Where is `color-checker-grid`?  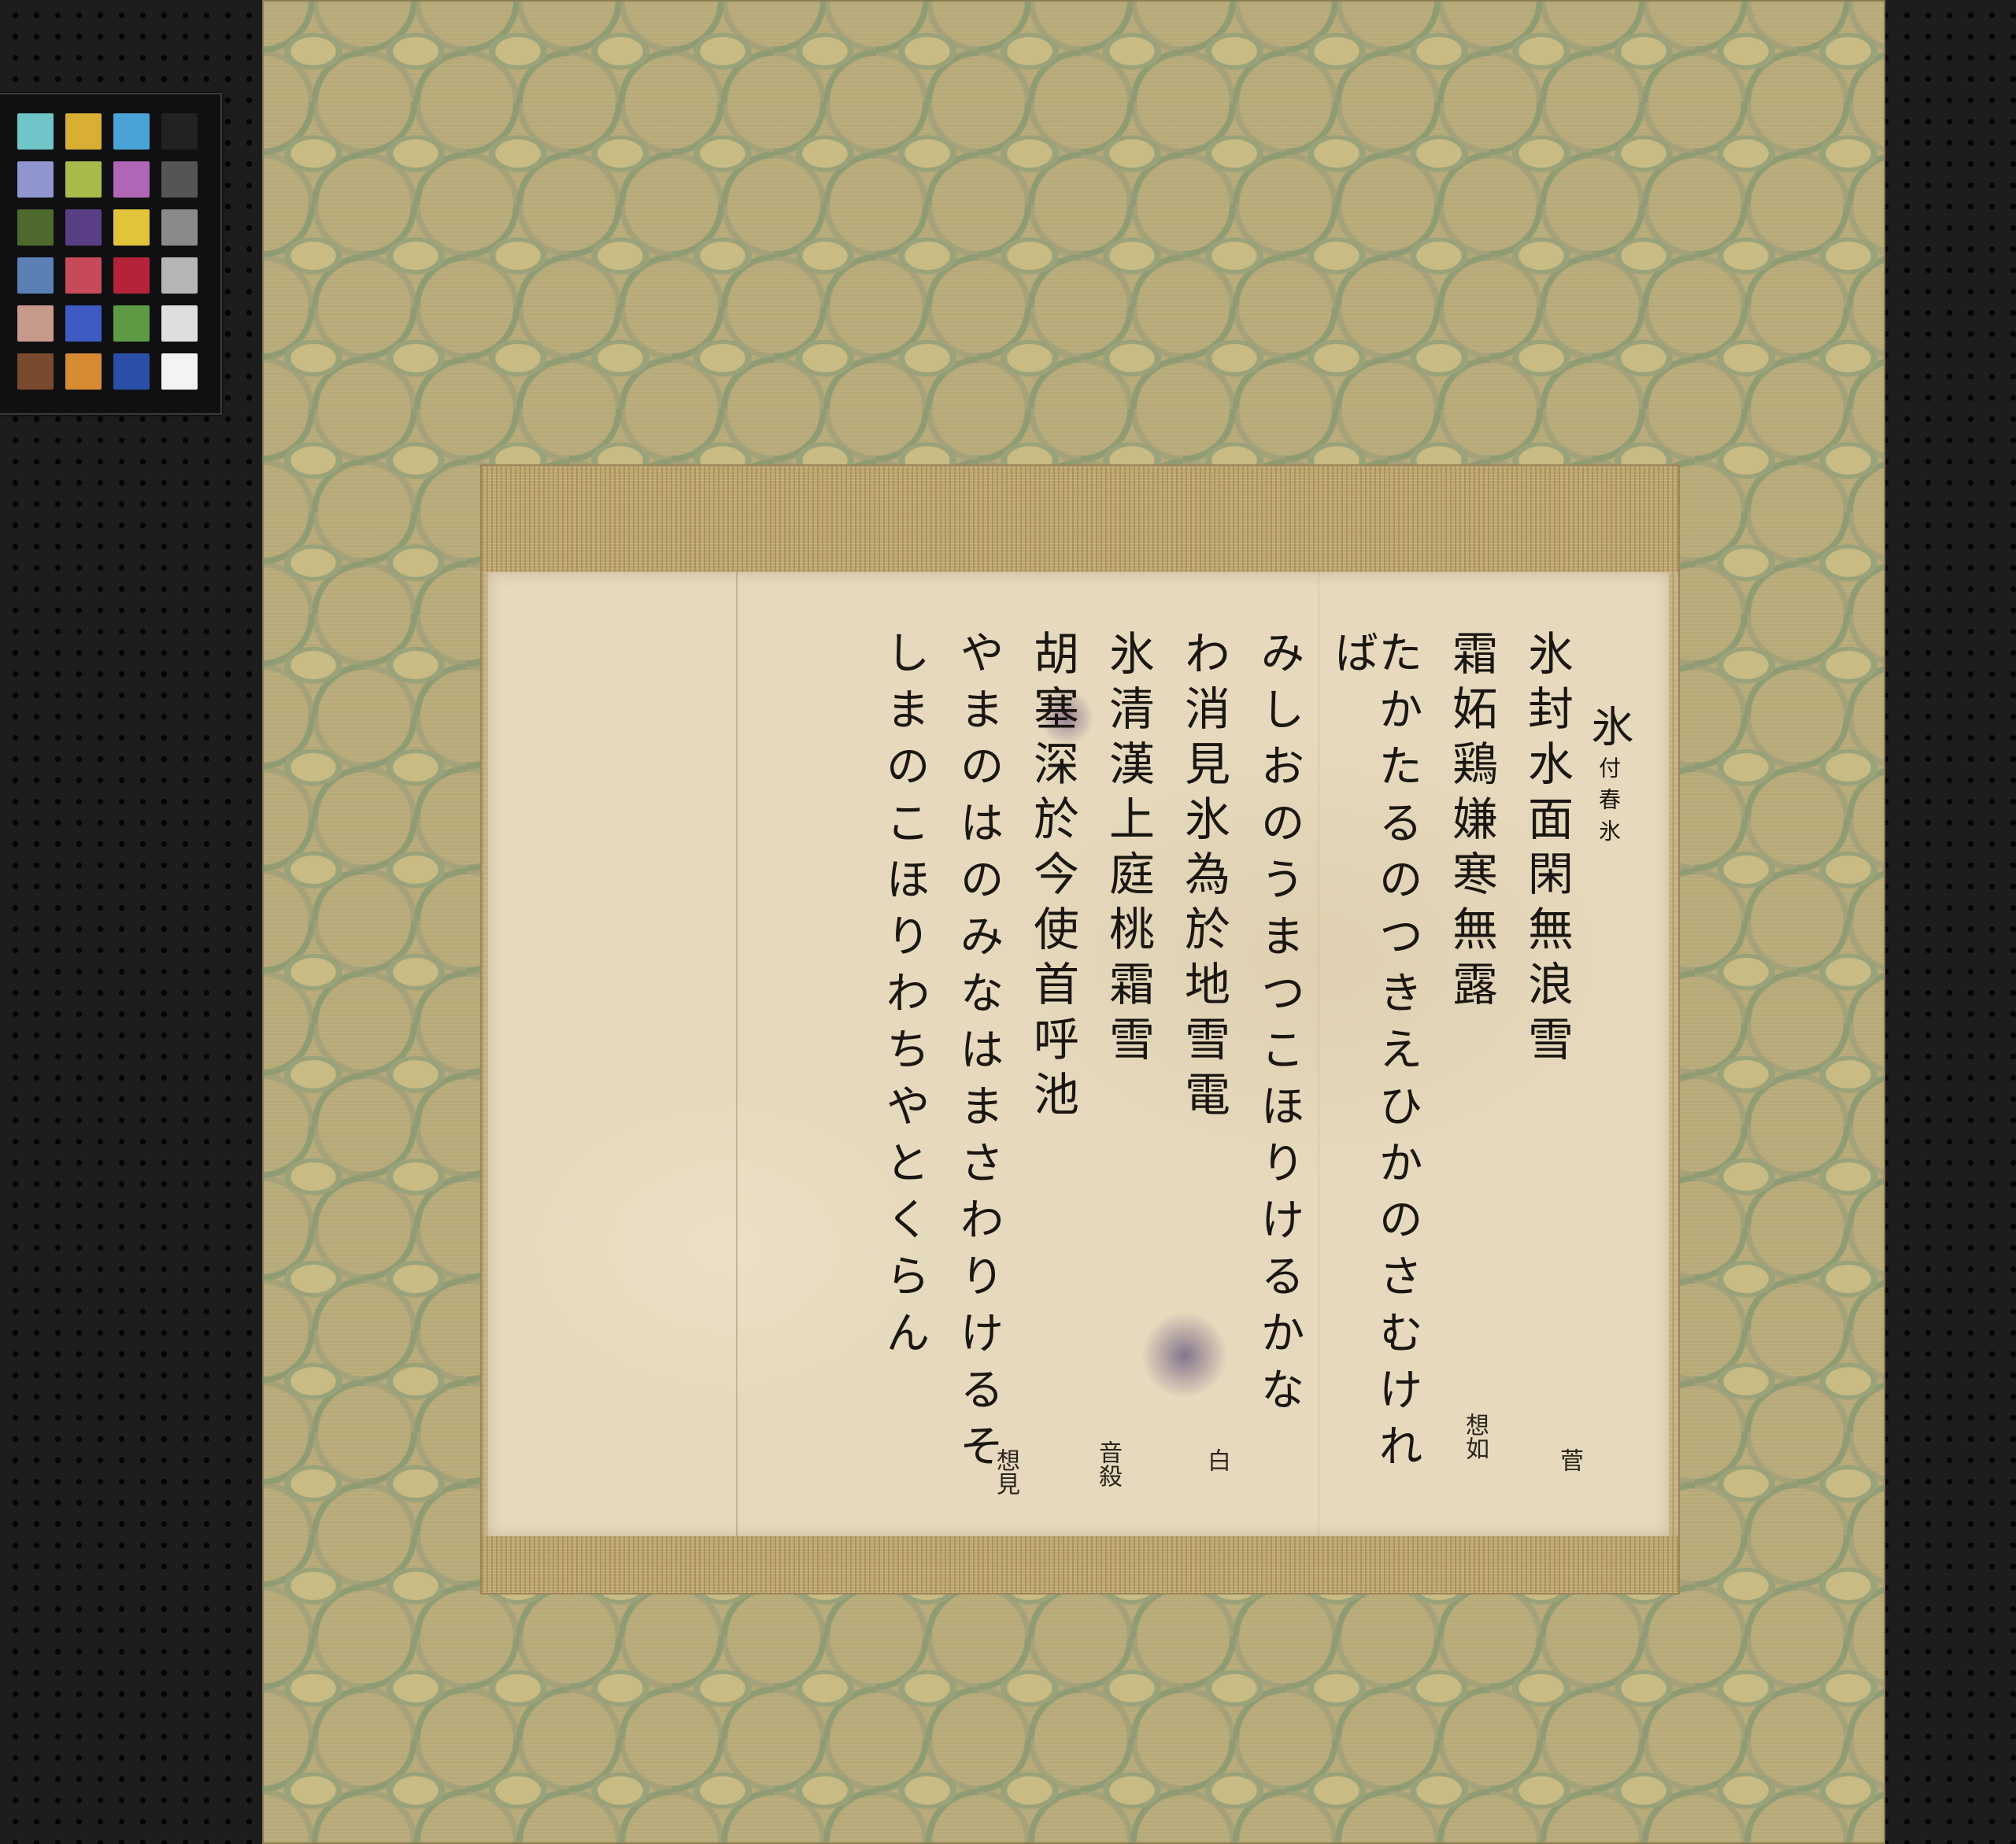
color-checker-grid is located at coordinates (108, 252).